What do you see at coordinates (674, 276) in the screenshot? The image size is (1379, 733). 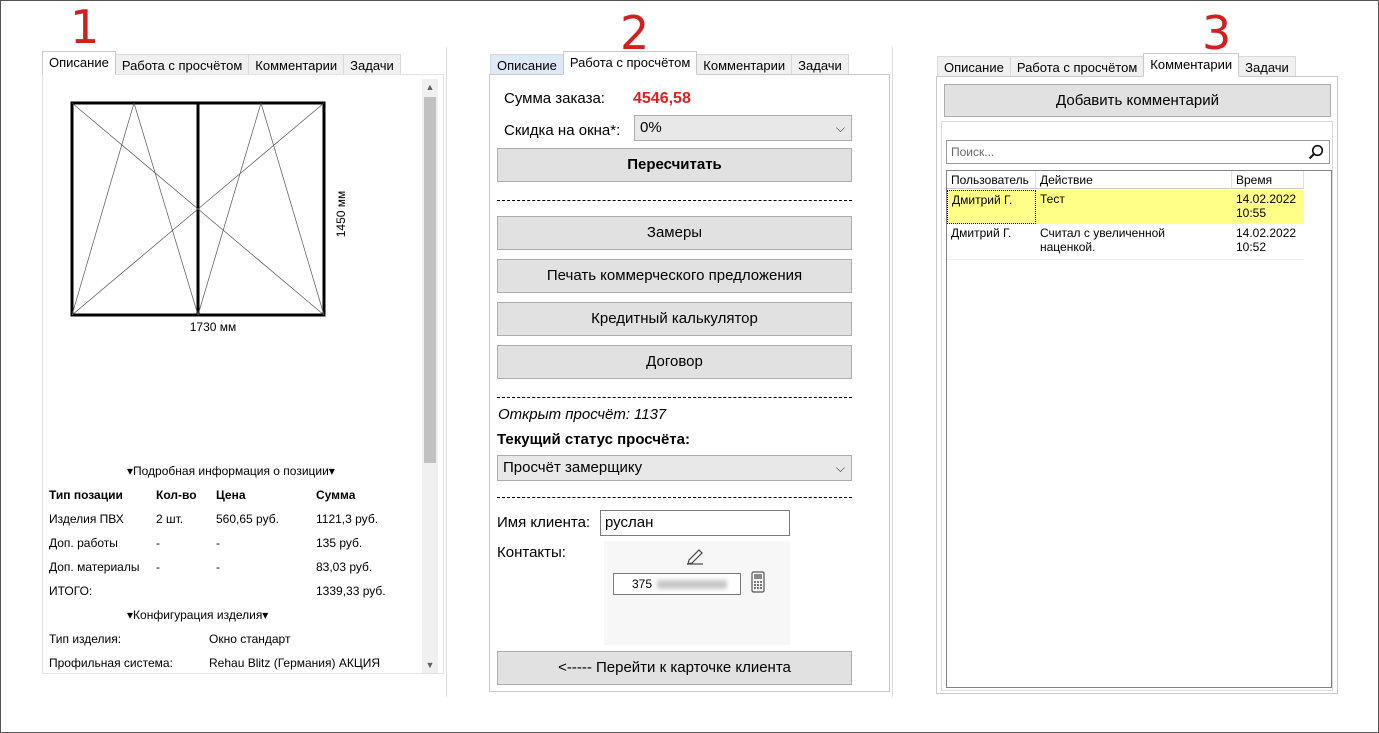 I see `print-offer-button: Печать коммерческого предложения` at bounding box center [674, 276].